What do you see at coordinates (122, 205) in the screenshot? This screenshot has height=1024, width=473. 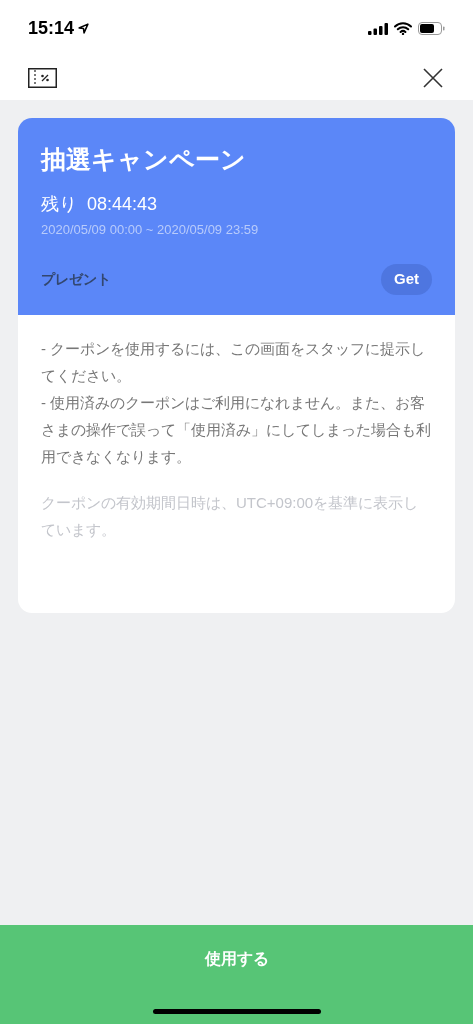 I see `remaining-time: 08:44:43` at bounding box center [122, 205].